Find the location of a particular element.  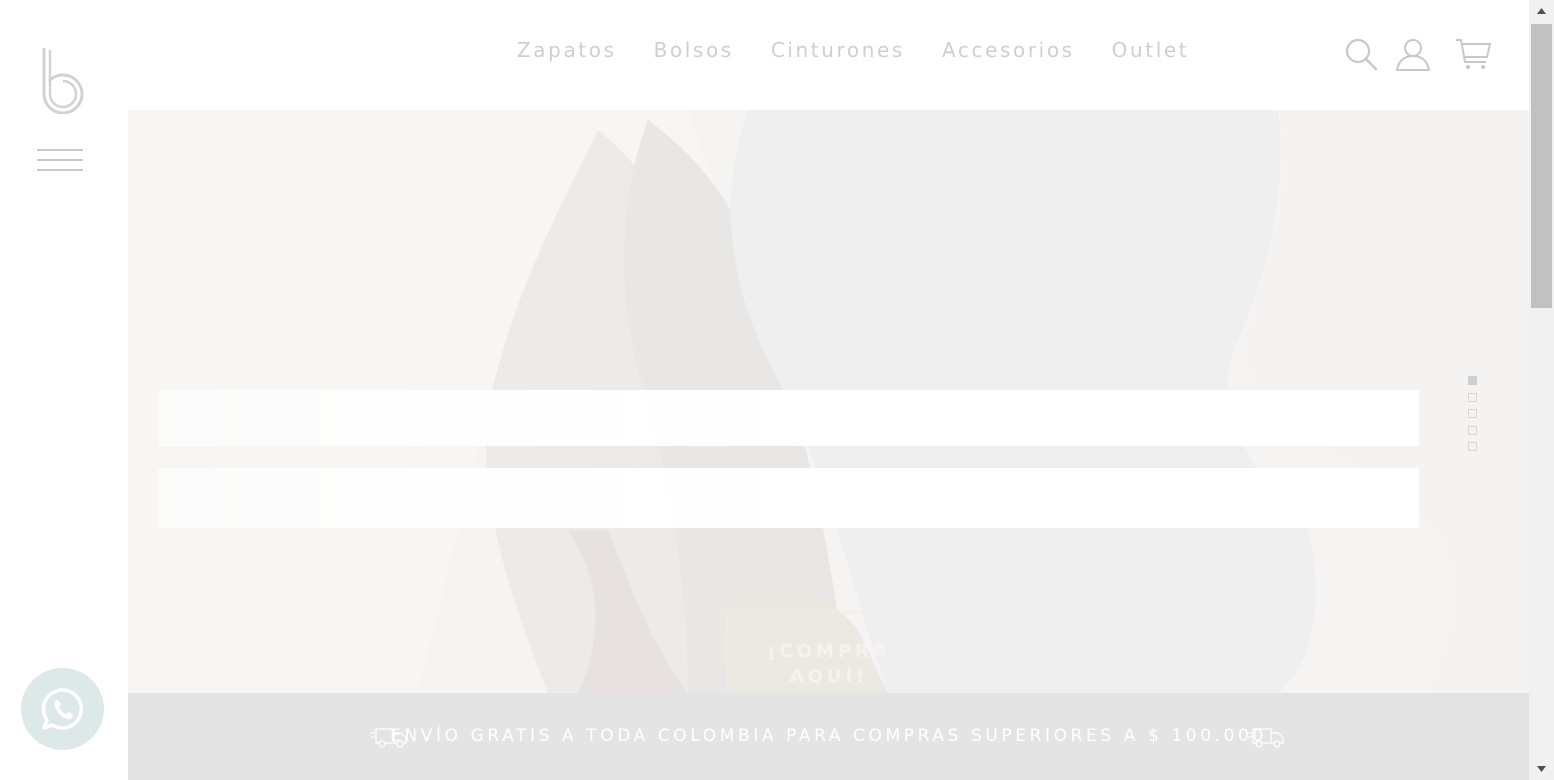

cart-icon is located at coordinates (1473, 54).